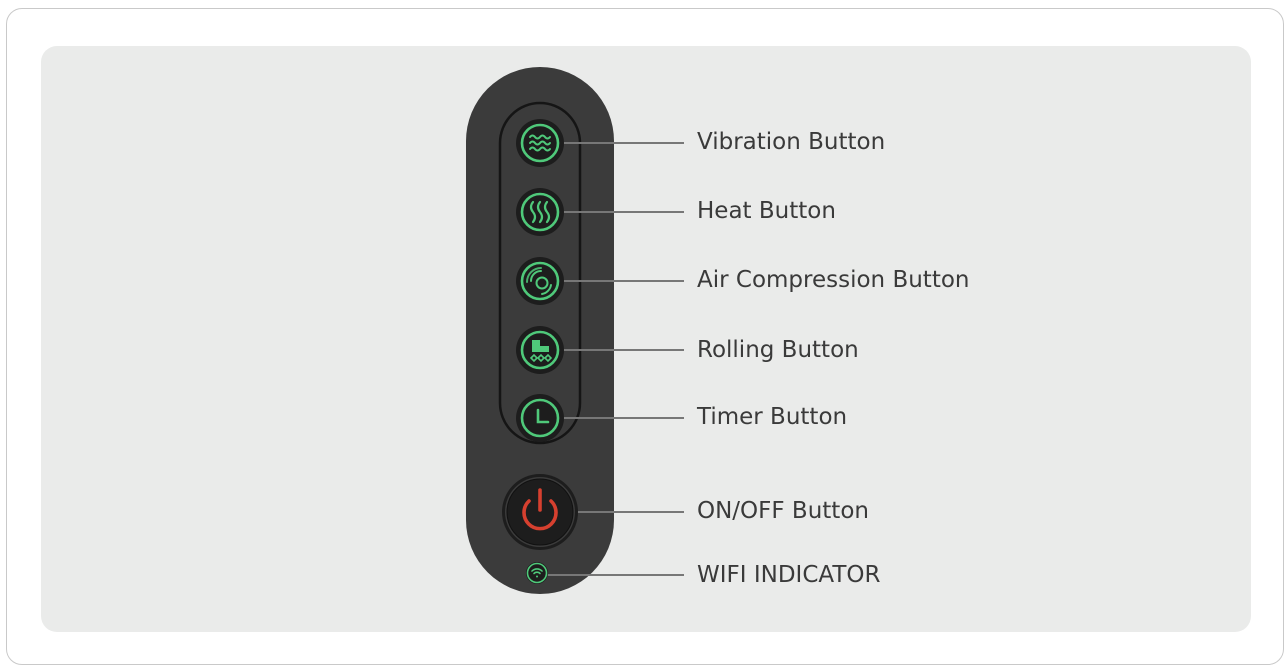 The width and height of the screenshot is (1286, 668). What do you see at coordinates (540, 418) in the screenshot?
I see `timer-button` at bounding box center [540, 418].